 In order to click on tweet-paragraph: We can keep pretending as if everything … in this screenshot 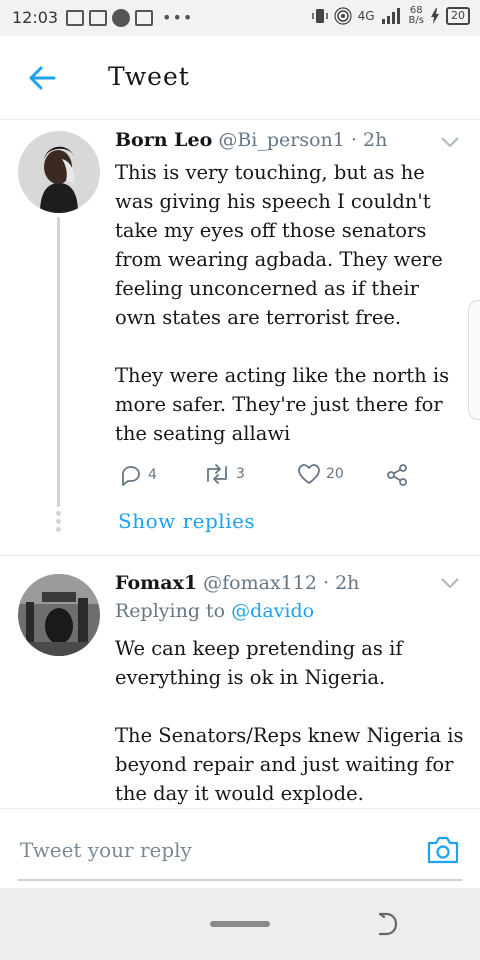, I will do `click(259, 663)`.